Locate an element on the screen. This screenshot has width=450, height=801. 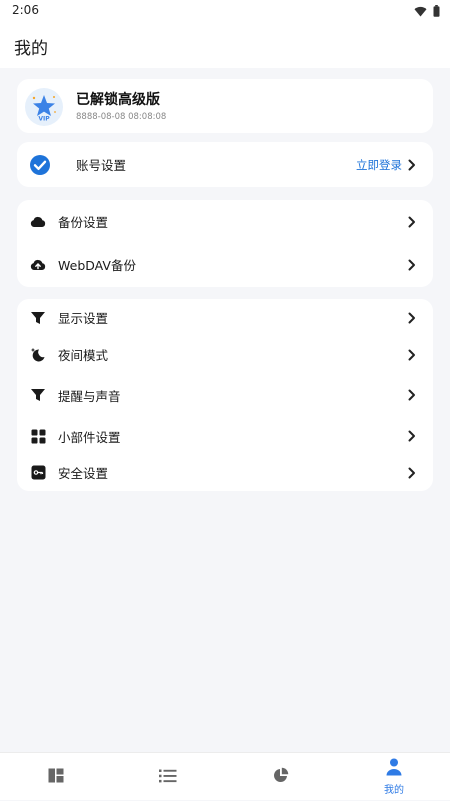
menu-item-label: WebDAV备份 is located at coordinates (97, 265).